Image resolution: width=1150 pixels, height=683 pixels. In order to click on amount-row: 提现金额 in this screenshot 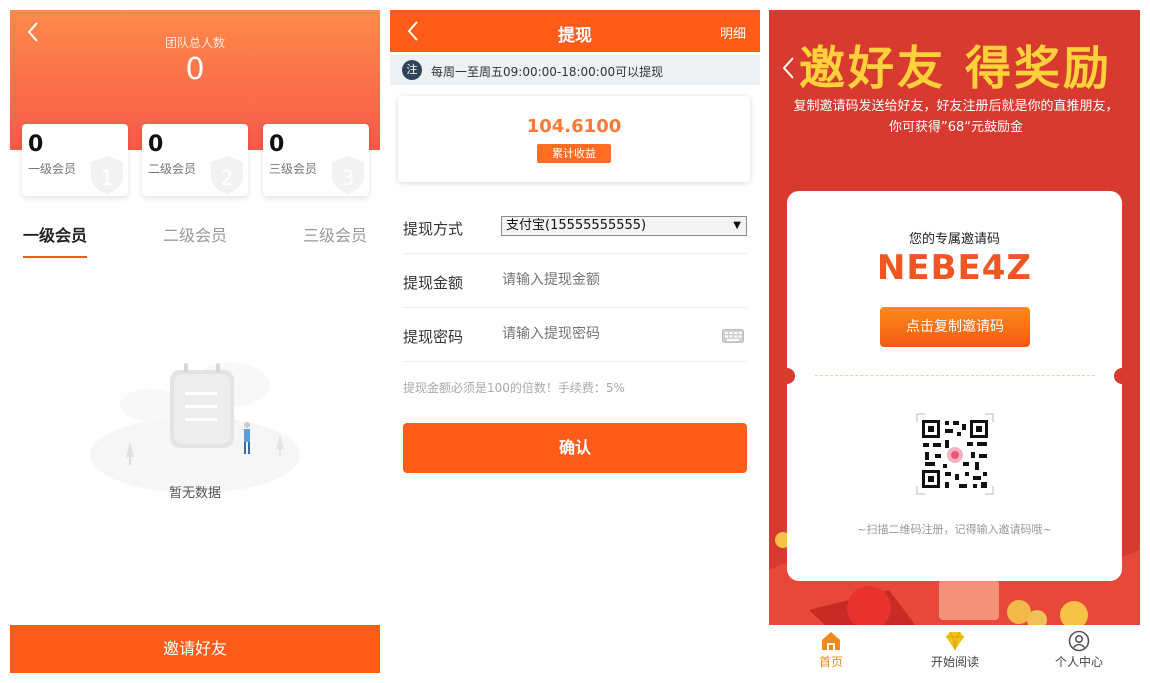, I will do `click(575, 281)`.